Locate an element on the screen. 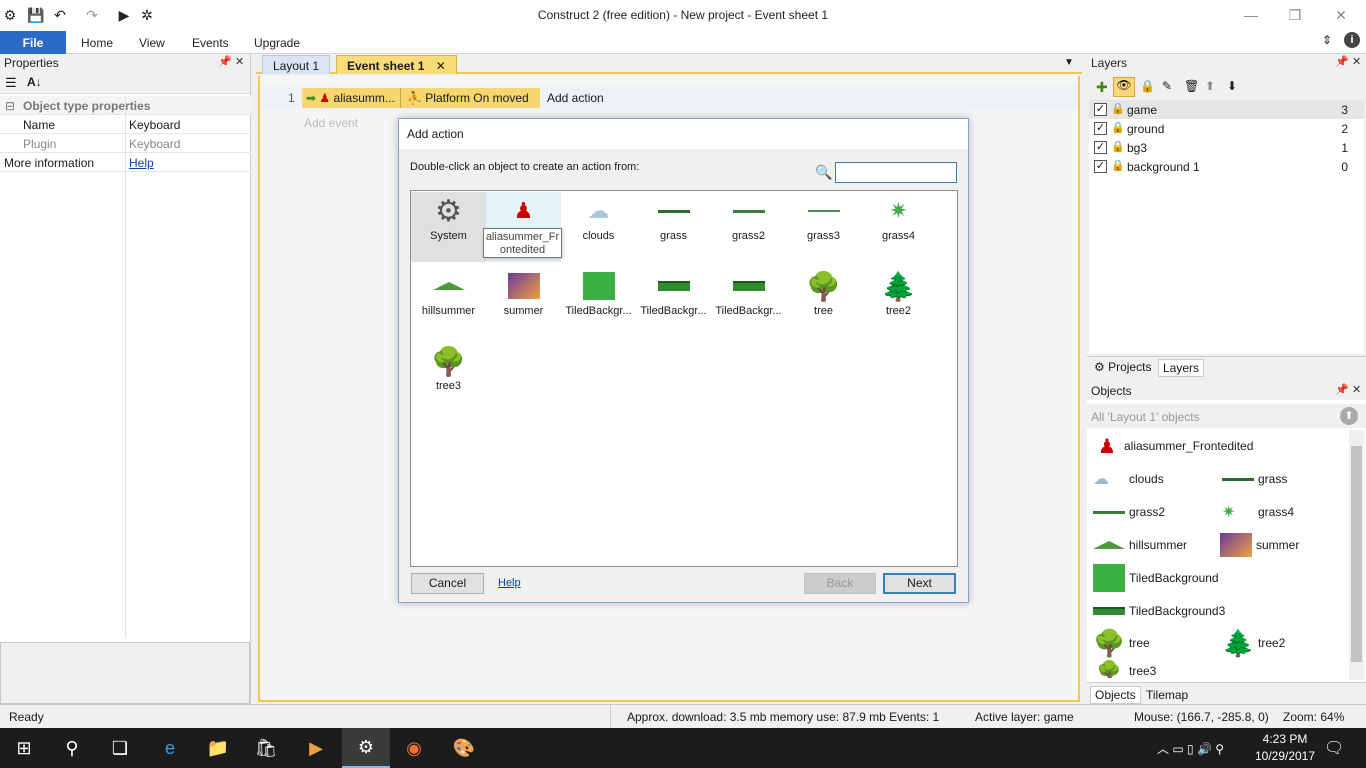 The width and height of the screenshot is (1366, 768). sort-az-icon: A↓ is located at coordinates (34, 82).